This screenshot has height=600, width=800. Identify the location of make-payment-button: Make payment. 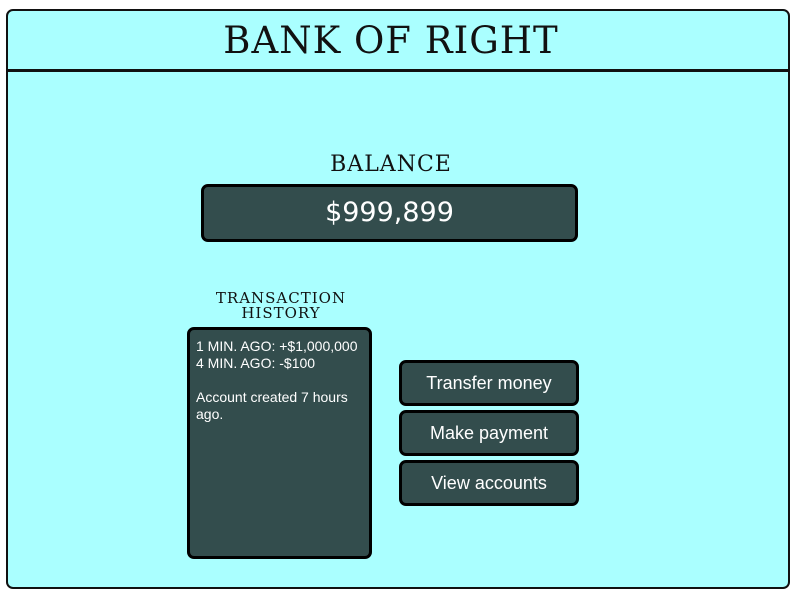
(489, 433).